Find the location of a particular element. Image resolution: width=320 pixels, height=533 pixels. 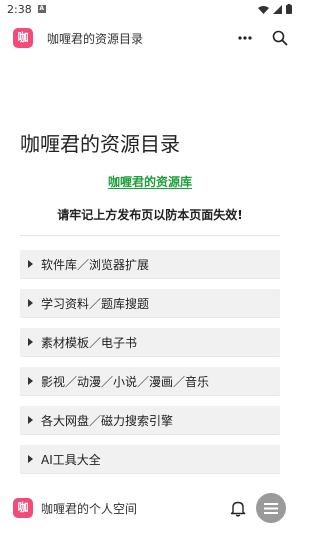

menu-item-label: 软件库／浏览器扩展 is located at coordinates (95, 264).